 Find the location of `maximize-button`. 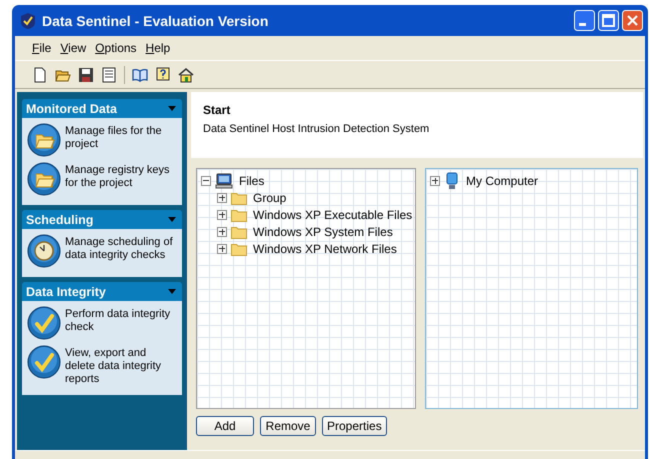

maximize-button is located at coordinates (608, 20).